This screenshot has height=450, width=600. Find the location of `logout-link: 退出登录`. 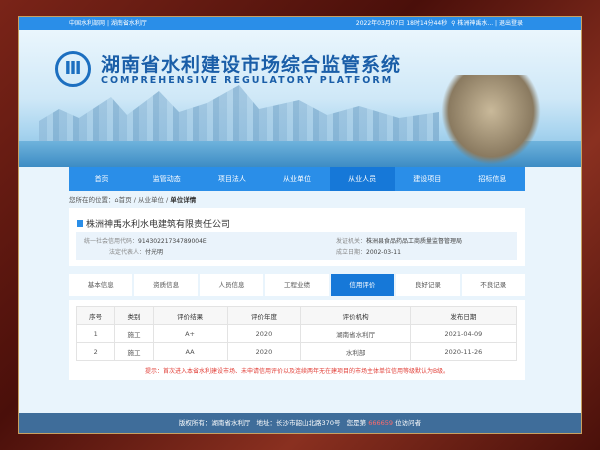

logout-link: 退出登录 is located at coordinates (511, 23).